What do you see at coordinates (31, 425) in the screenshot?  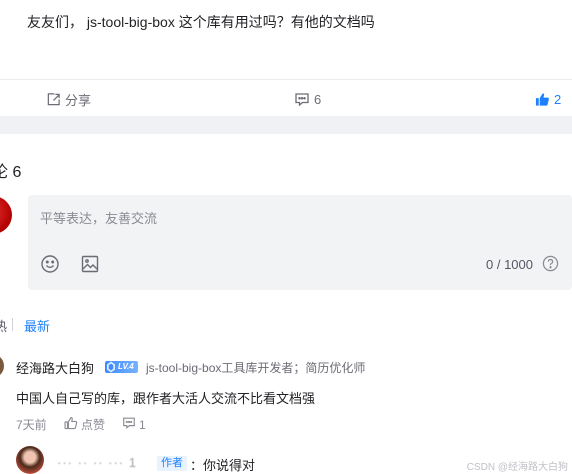 I see `comment-time: 7天前` at bounding box center [31, 425].